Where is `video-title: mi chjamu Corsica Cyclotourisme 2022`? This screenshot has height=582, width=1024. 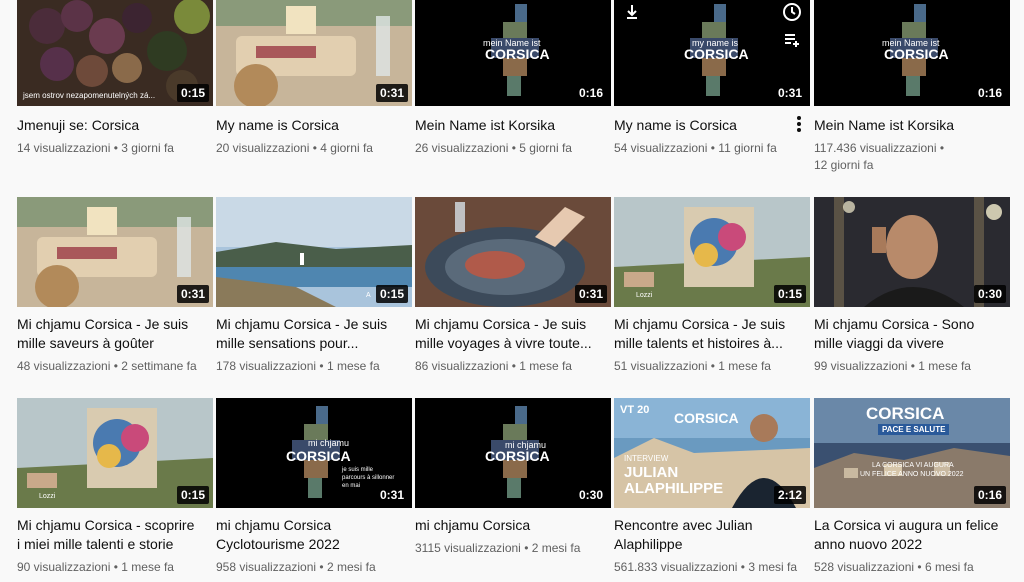 video-title: mi chjamu Corsica Cyclotourisme 2022 is located at coordinates (311, 535).